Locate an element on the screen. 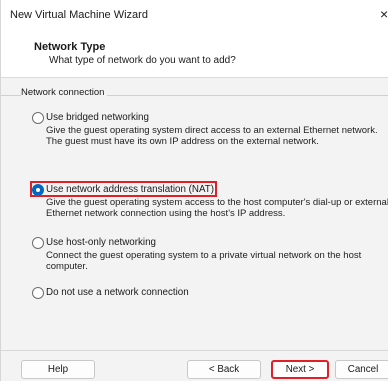  group-label: Network connection is located at coordinates (64, 92).